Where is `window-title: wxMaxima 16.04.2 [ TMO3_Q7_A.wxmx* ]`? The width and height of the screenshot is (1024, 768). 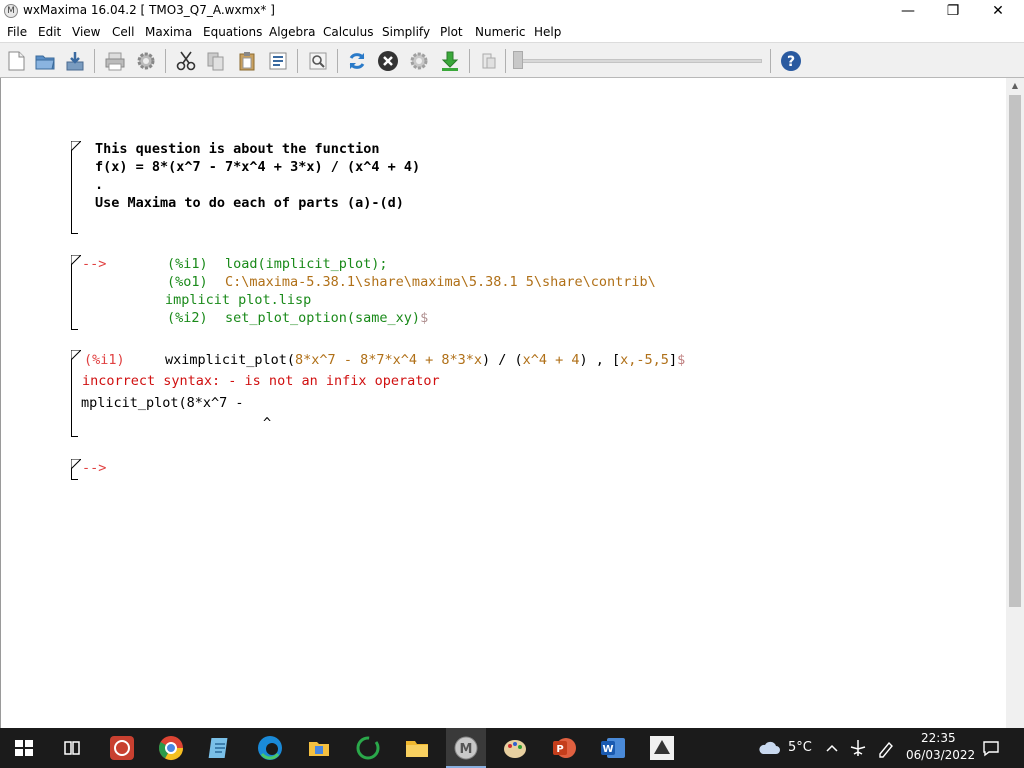
window-title: wxMaxima 16.04.2 [ TMO3_Q7_A.wxmx* ] is located at coordinates (149, 10).